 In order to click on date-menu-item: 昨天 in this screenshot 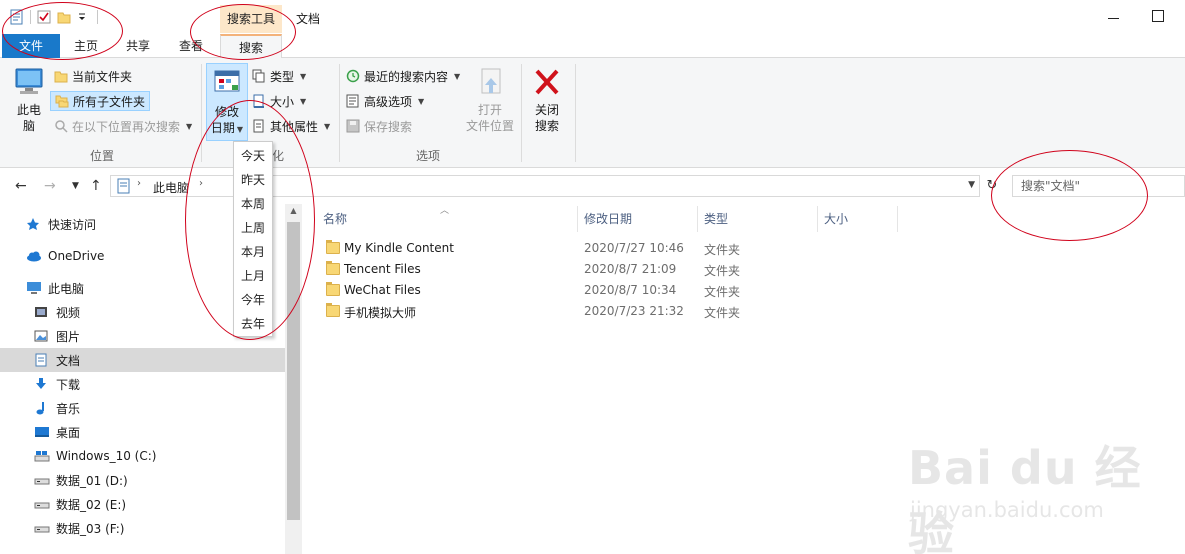, I will do `click(253, 180)`.